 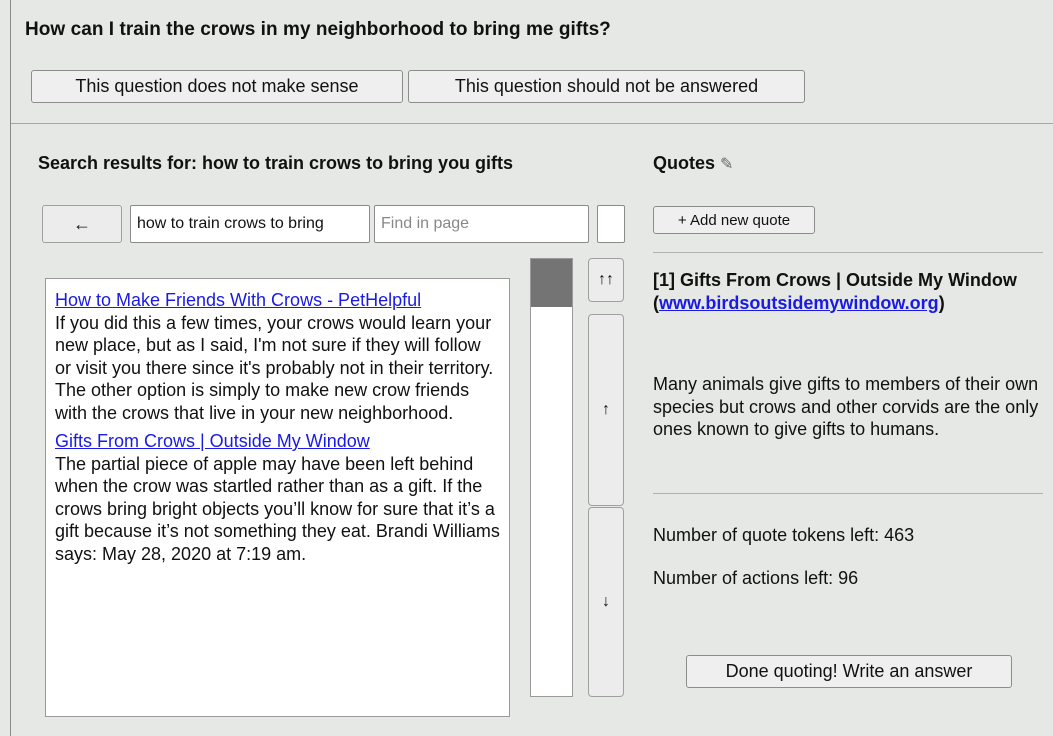 What do you see at coordinates (82, 224) in the screenshot?
I see `back-button: ←` at bounding box center [82, 224].